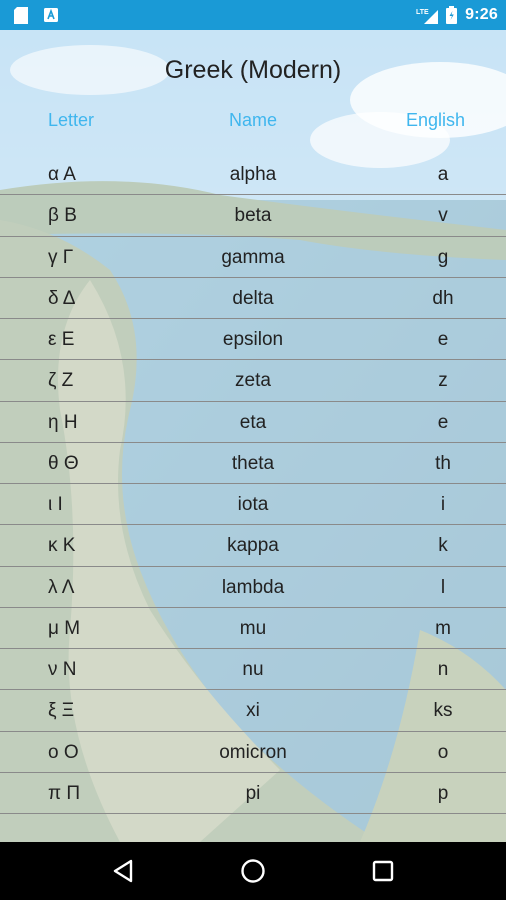 This screenshot has height=900, width=506. I want to click on back-button, so click(123, 871).